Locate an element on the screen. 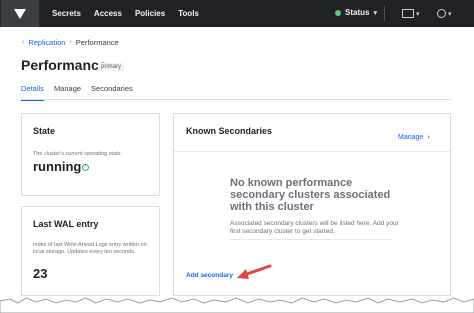  status-dot-icon is located at coordinates (338, 12).